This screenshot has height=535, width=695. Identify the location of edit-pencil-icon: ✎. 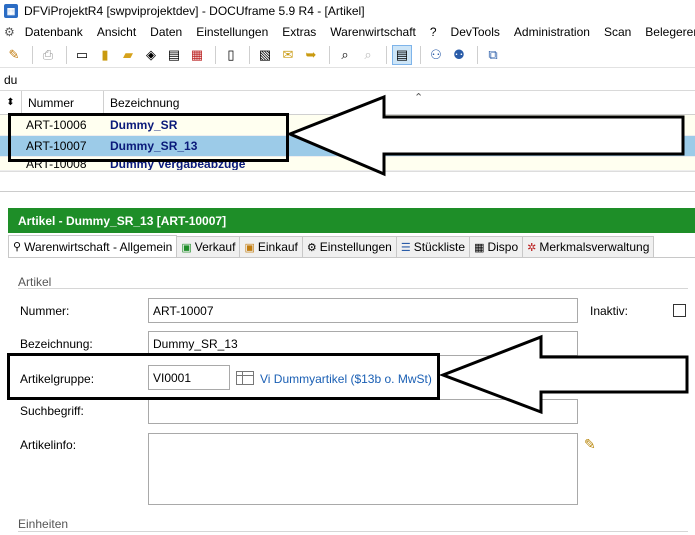
(590, 444).